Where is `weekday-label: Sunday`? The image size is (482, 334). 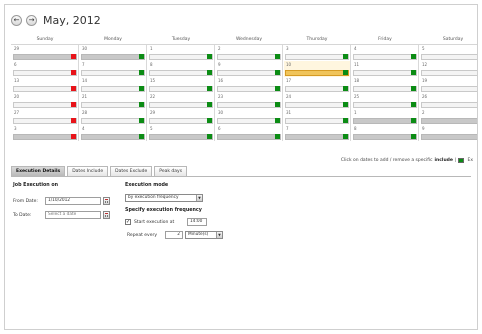
weekday-label: Sunday is located at coordinates (45, 39).